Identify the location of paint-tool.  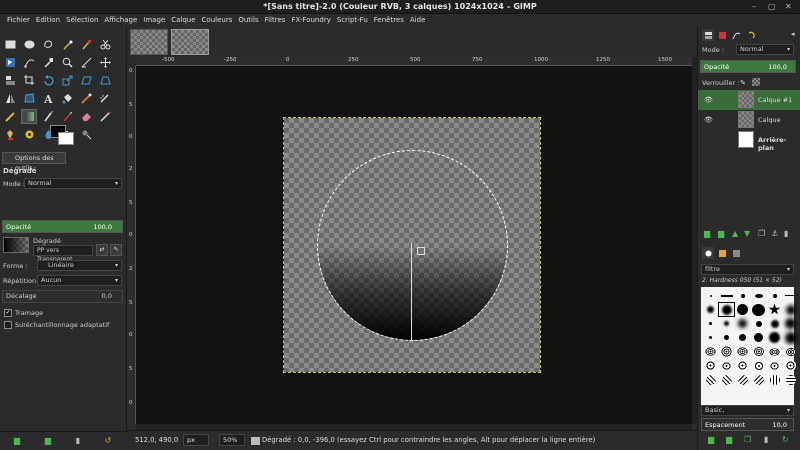
(67, 116).